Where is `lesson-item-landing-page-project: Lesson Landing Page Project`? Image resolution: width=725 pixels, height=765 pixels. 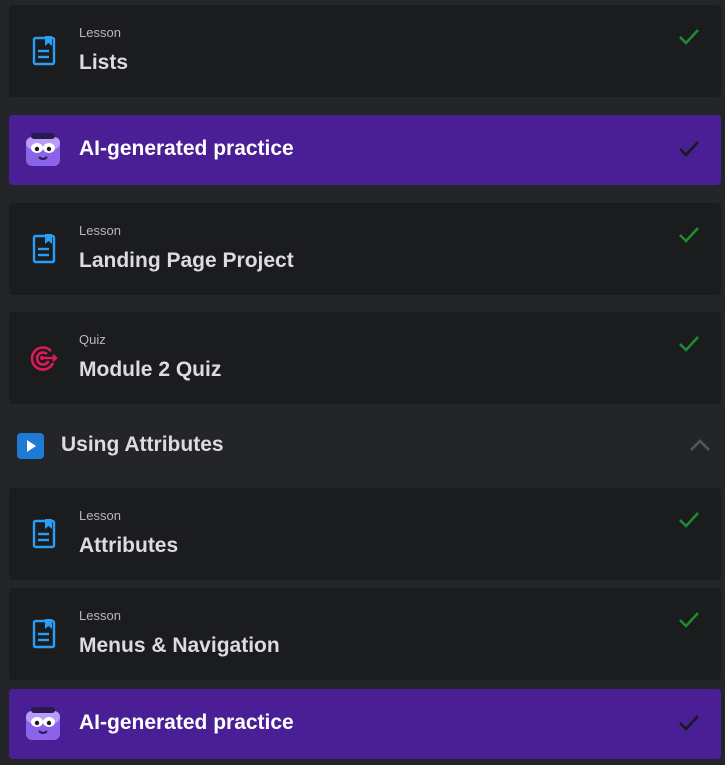 lesson-item-landing-page-project: Lesson Landing Page Project is located at coordinates (365, 249).